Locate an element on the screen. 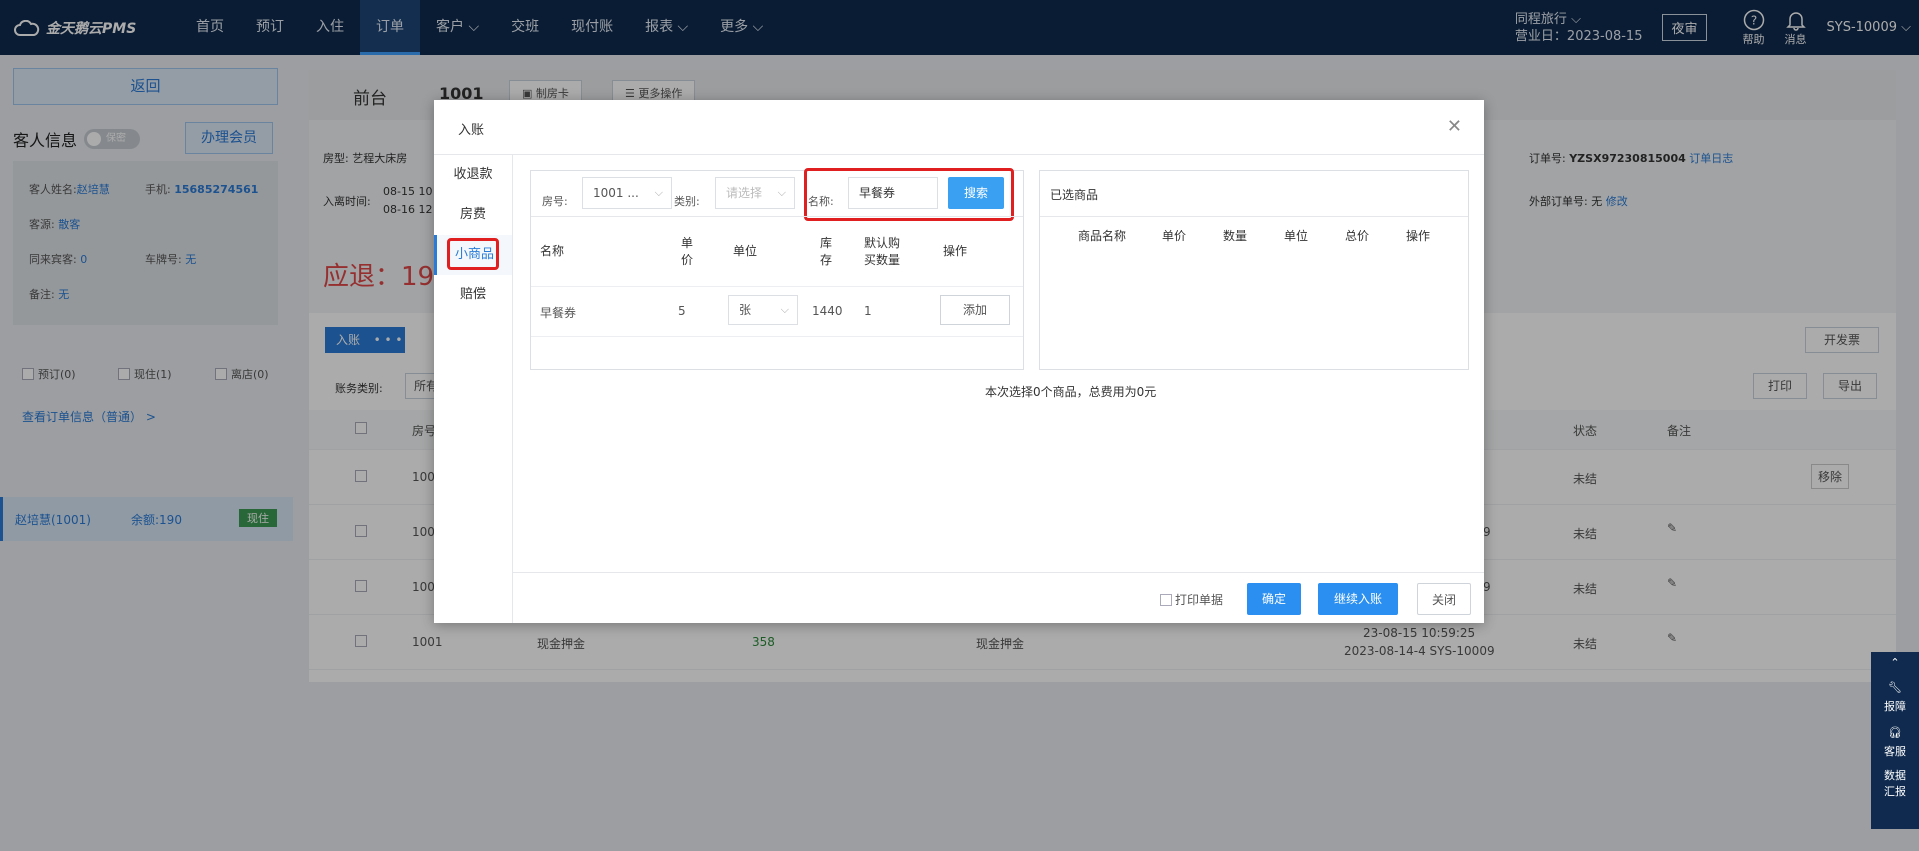 This screenshot has width=1919, height=851. wrench-icon: 🔧︎ is located at coordinates (1895, 687).